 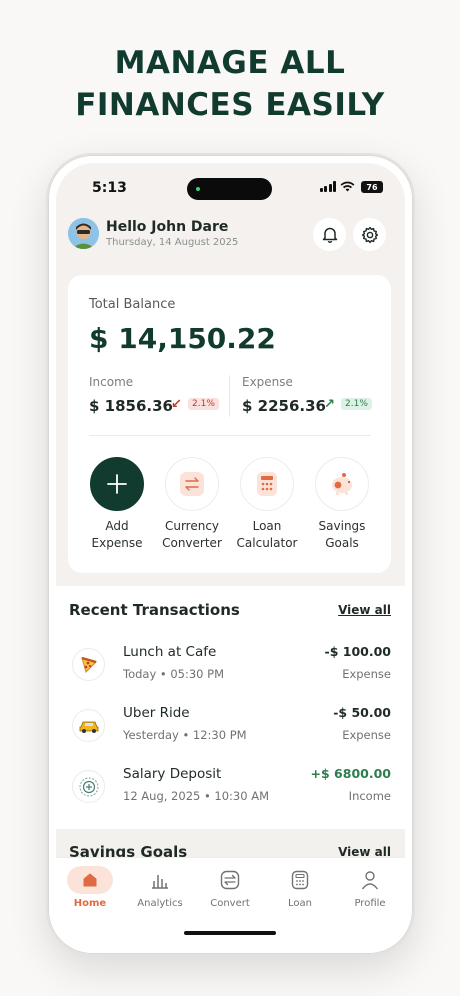 What do you see at coordinates (109, 188) in the screenshot?
I see `status-time: 5:13` at bounding box center [109, 188].